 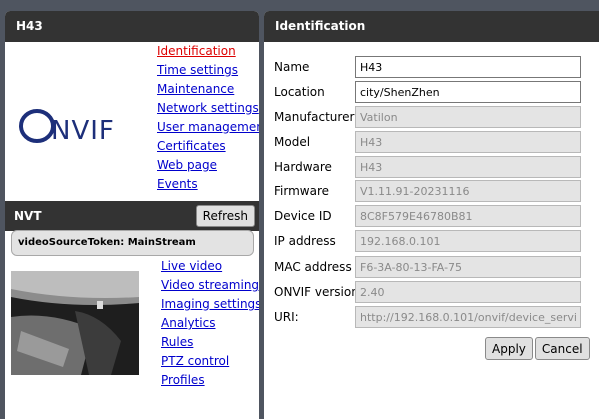 I want to click on ip-address-label: IP address, so click(x=305, y=241).